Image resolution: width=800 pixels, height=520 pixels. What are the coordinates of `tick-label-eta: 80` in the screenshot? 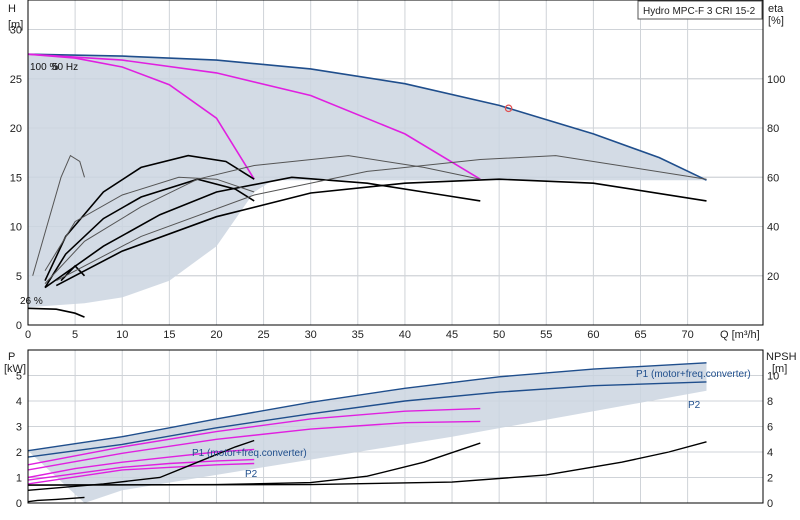 It's located at (773, 129).